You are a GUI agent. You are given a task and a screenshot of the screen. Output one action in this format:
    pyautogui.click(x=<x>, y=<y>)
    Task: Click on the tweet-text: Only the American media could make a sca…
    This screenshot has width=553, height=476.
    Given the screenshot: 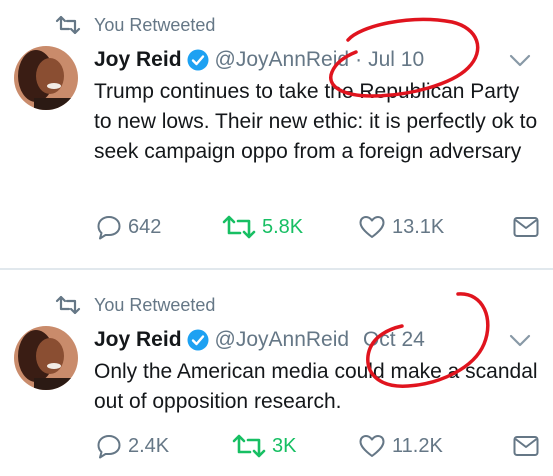 What is the action you would take?
    pyautogui.click(x=316, y=386)
    